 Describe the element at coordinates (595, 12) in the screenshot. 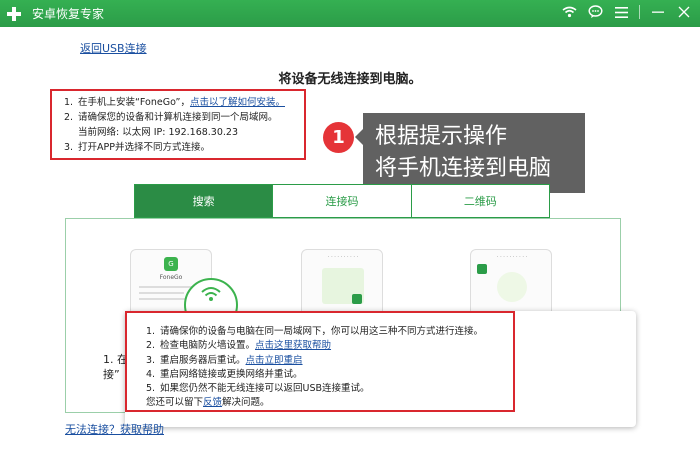

I see `chat-icon` at that location.